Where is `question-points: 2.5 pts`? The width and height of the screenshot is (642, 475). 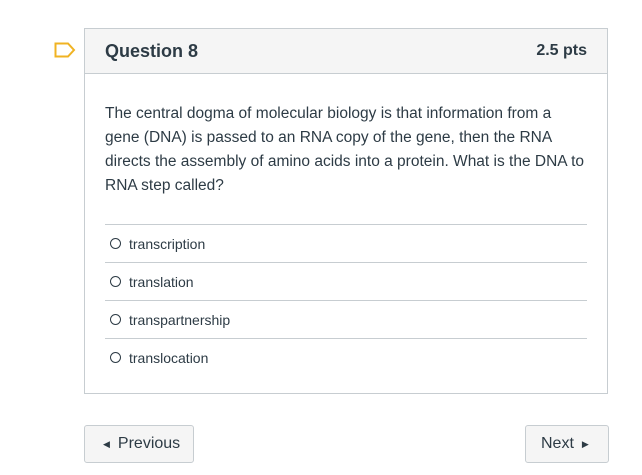 question-points: 2.5 pts is located at coordinates (561, 50).